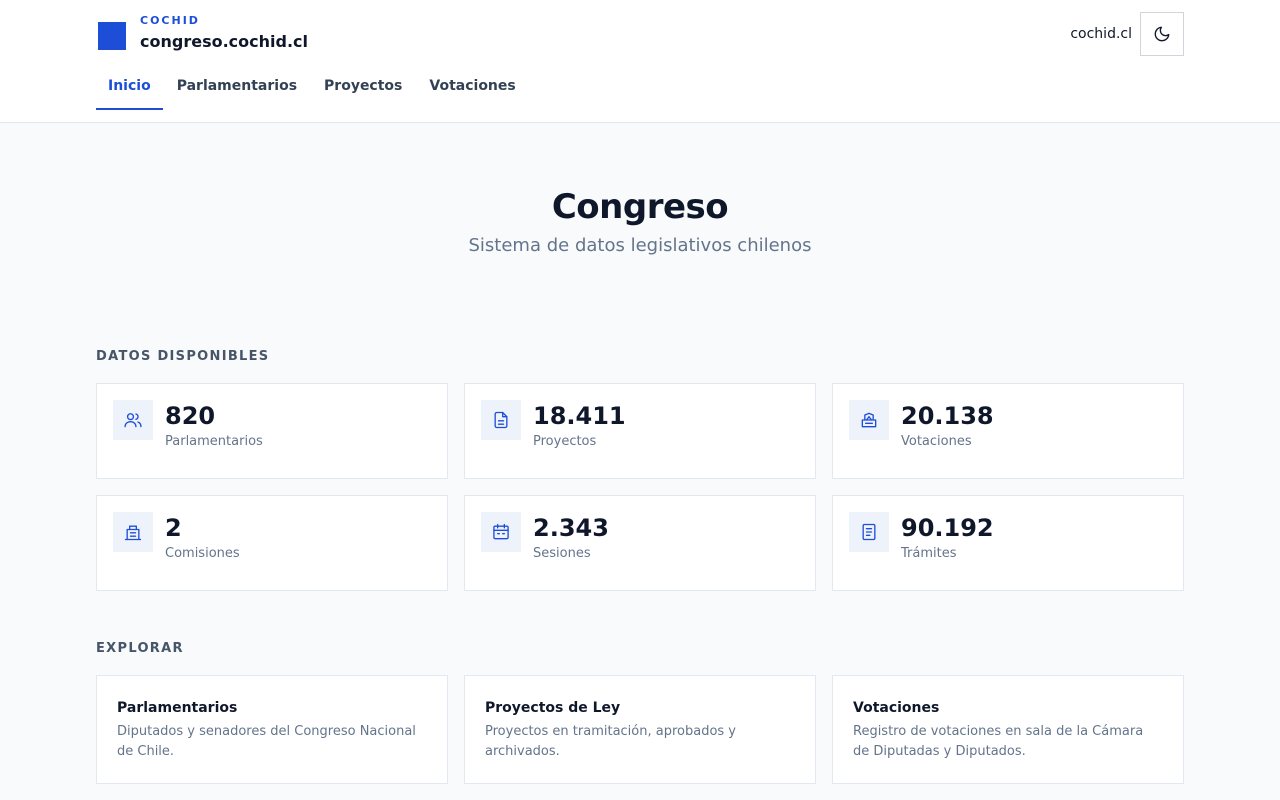  What do you see at coordinates (170, 20) in the screenshot?
I see `brand-kicker: COCHID` at bounding box center [170, 20].